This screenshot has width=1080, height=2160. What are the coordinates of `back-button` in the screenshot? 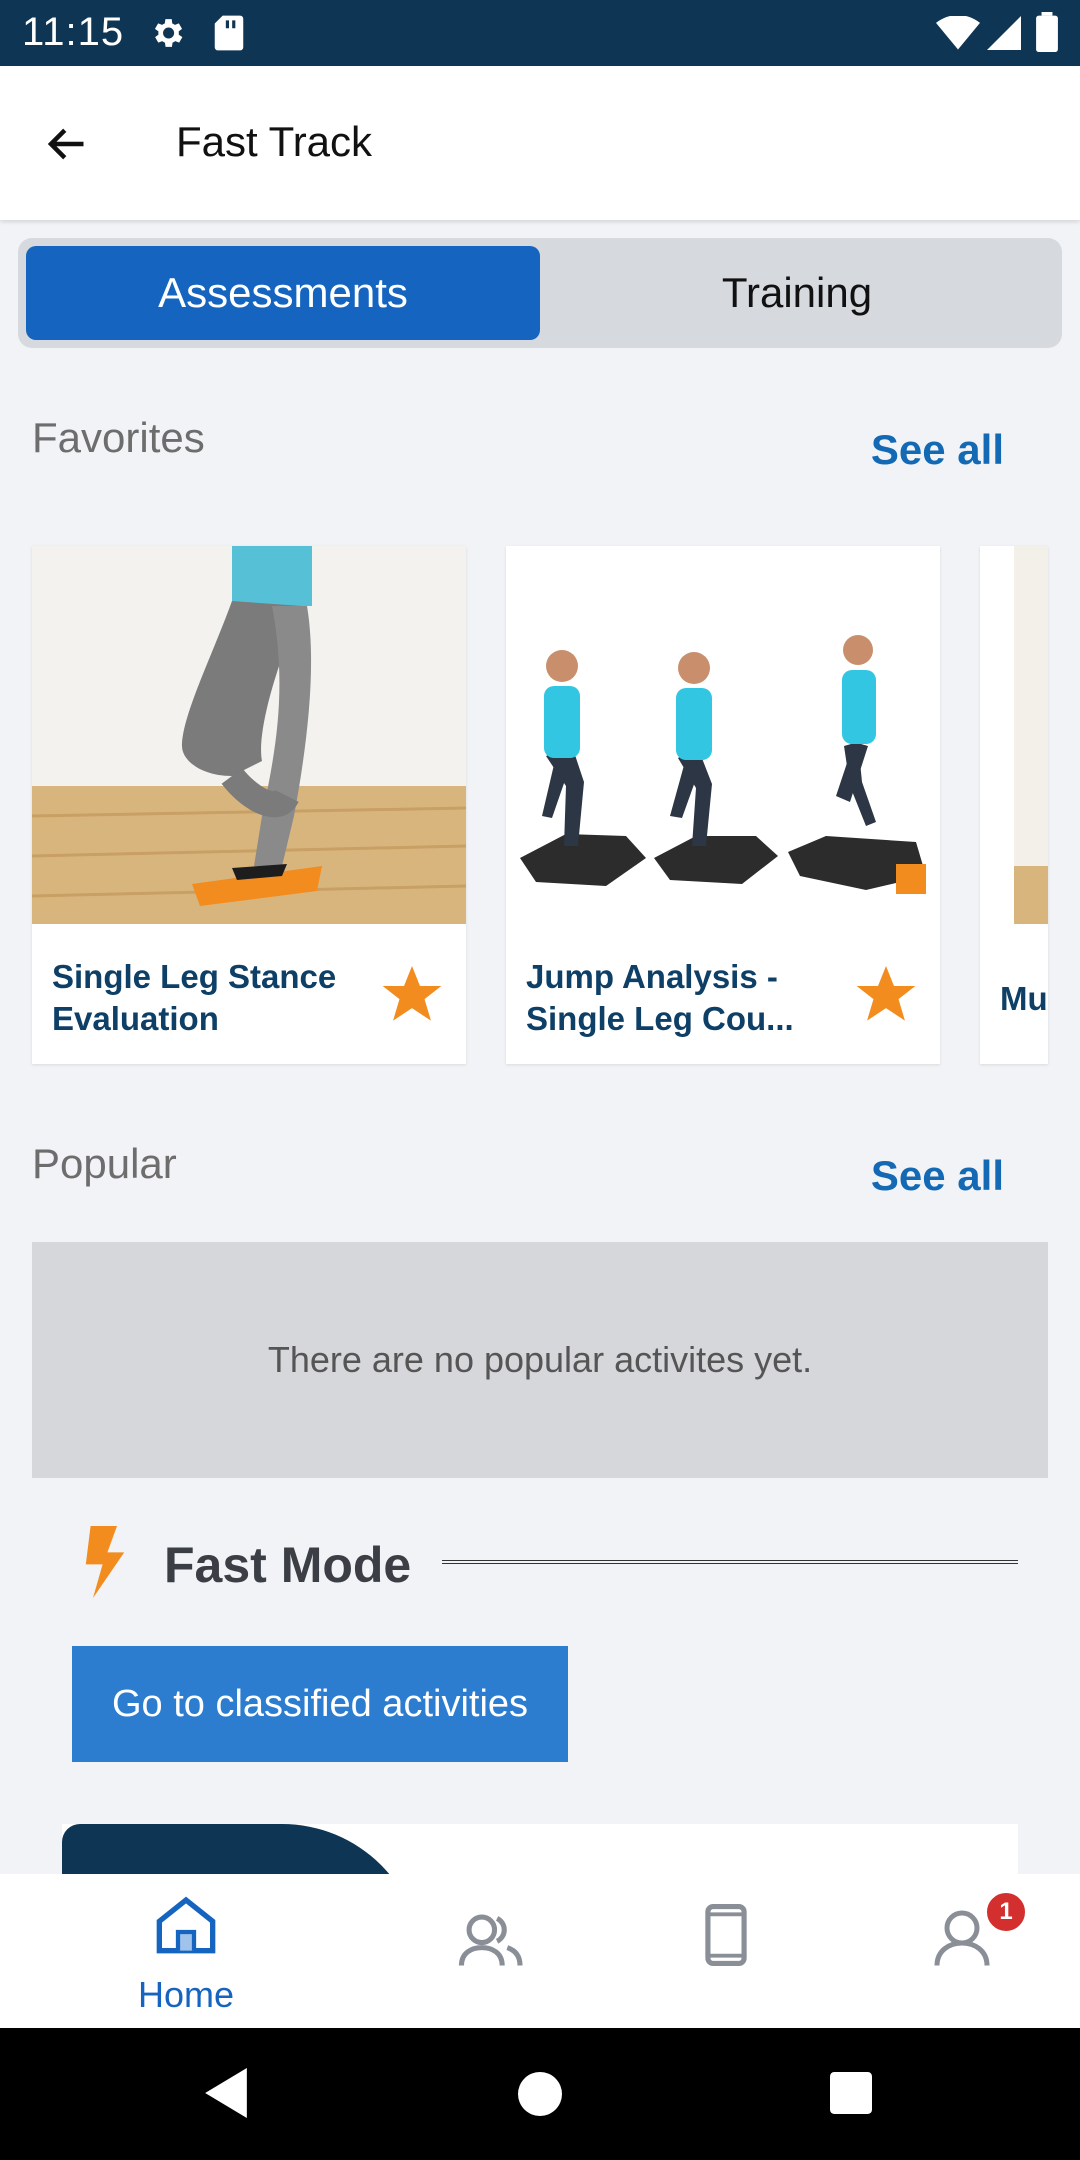 It's located at (66, 144).